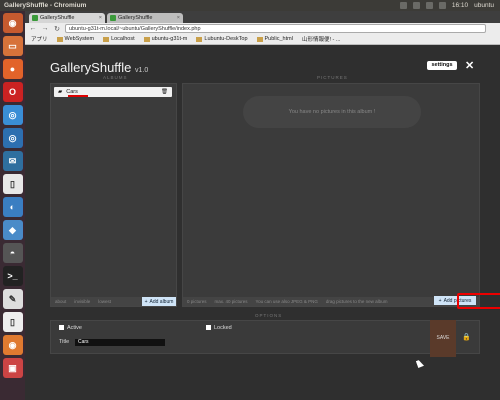  I want to click on user-name: ubuntu, so click(484, 5).